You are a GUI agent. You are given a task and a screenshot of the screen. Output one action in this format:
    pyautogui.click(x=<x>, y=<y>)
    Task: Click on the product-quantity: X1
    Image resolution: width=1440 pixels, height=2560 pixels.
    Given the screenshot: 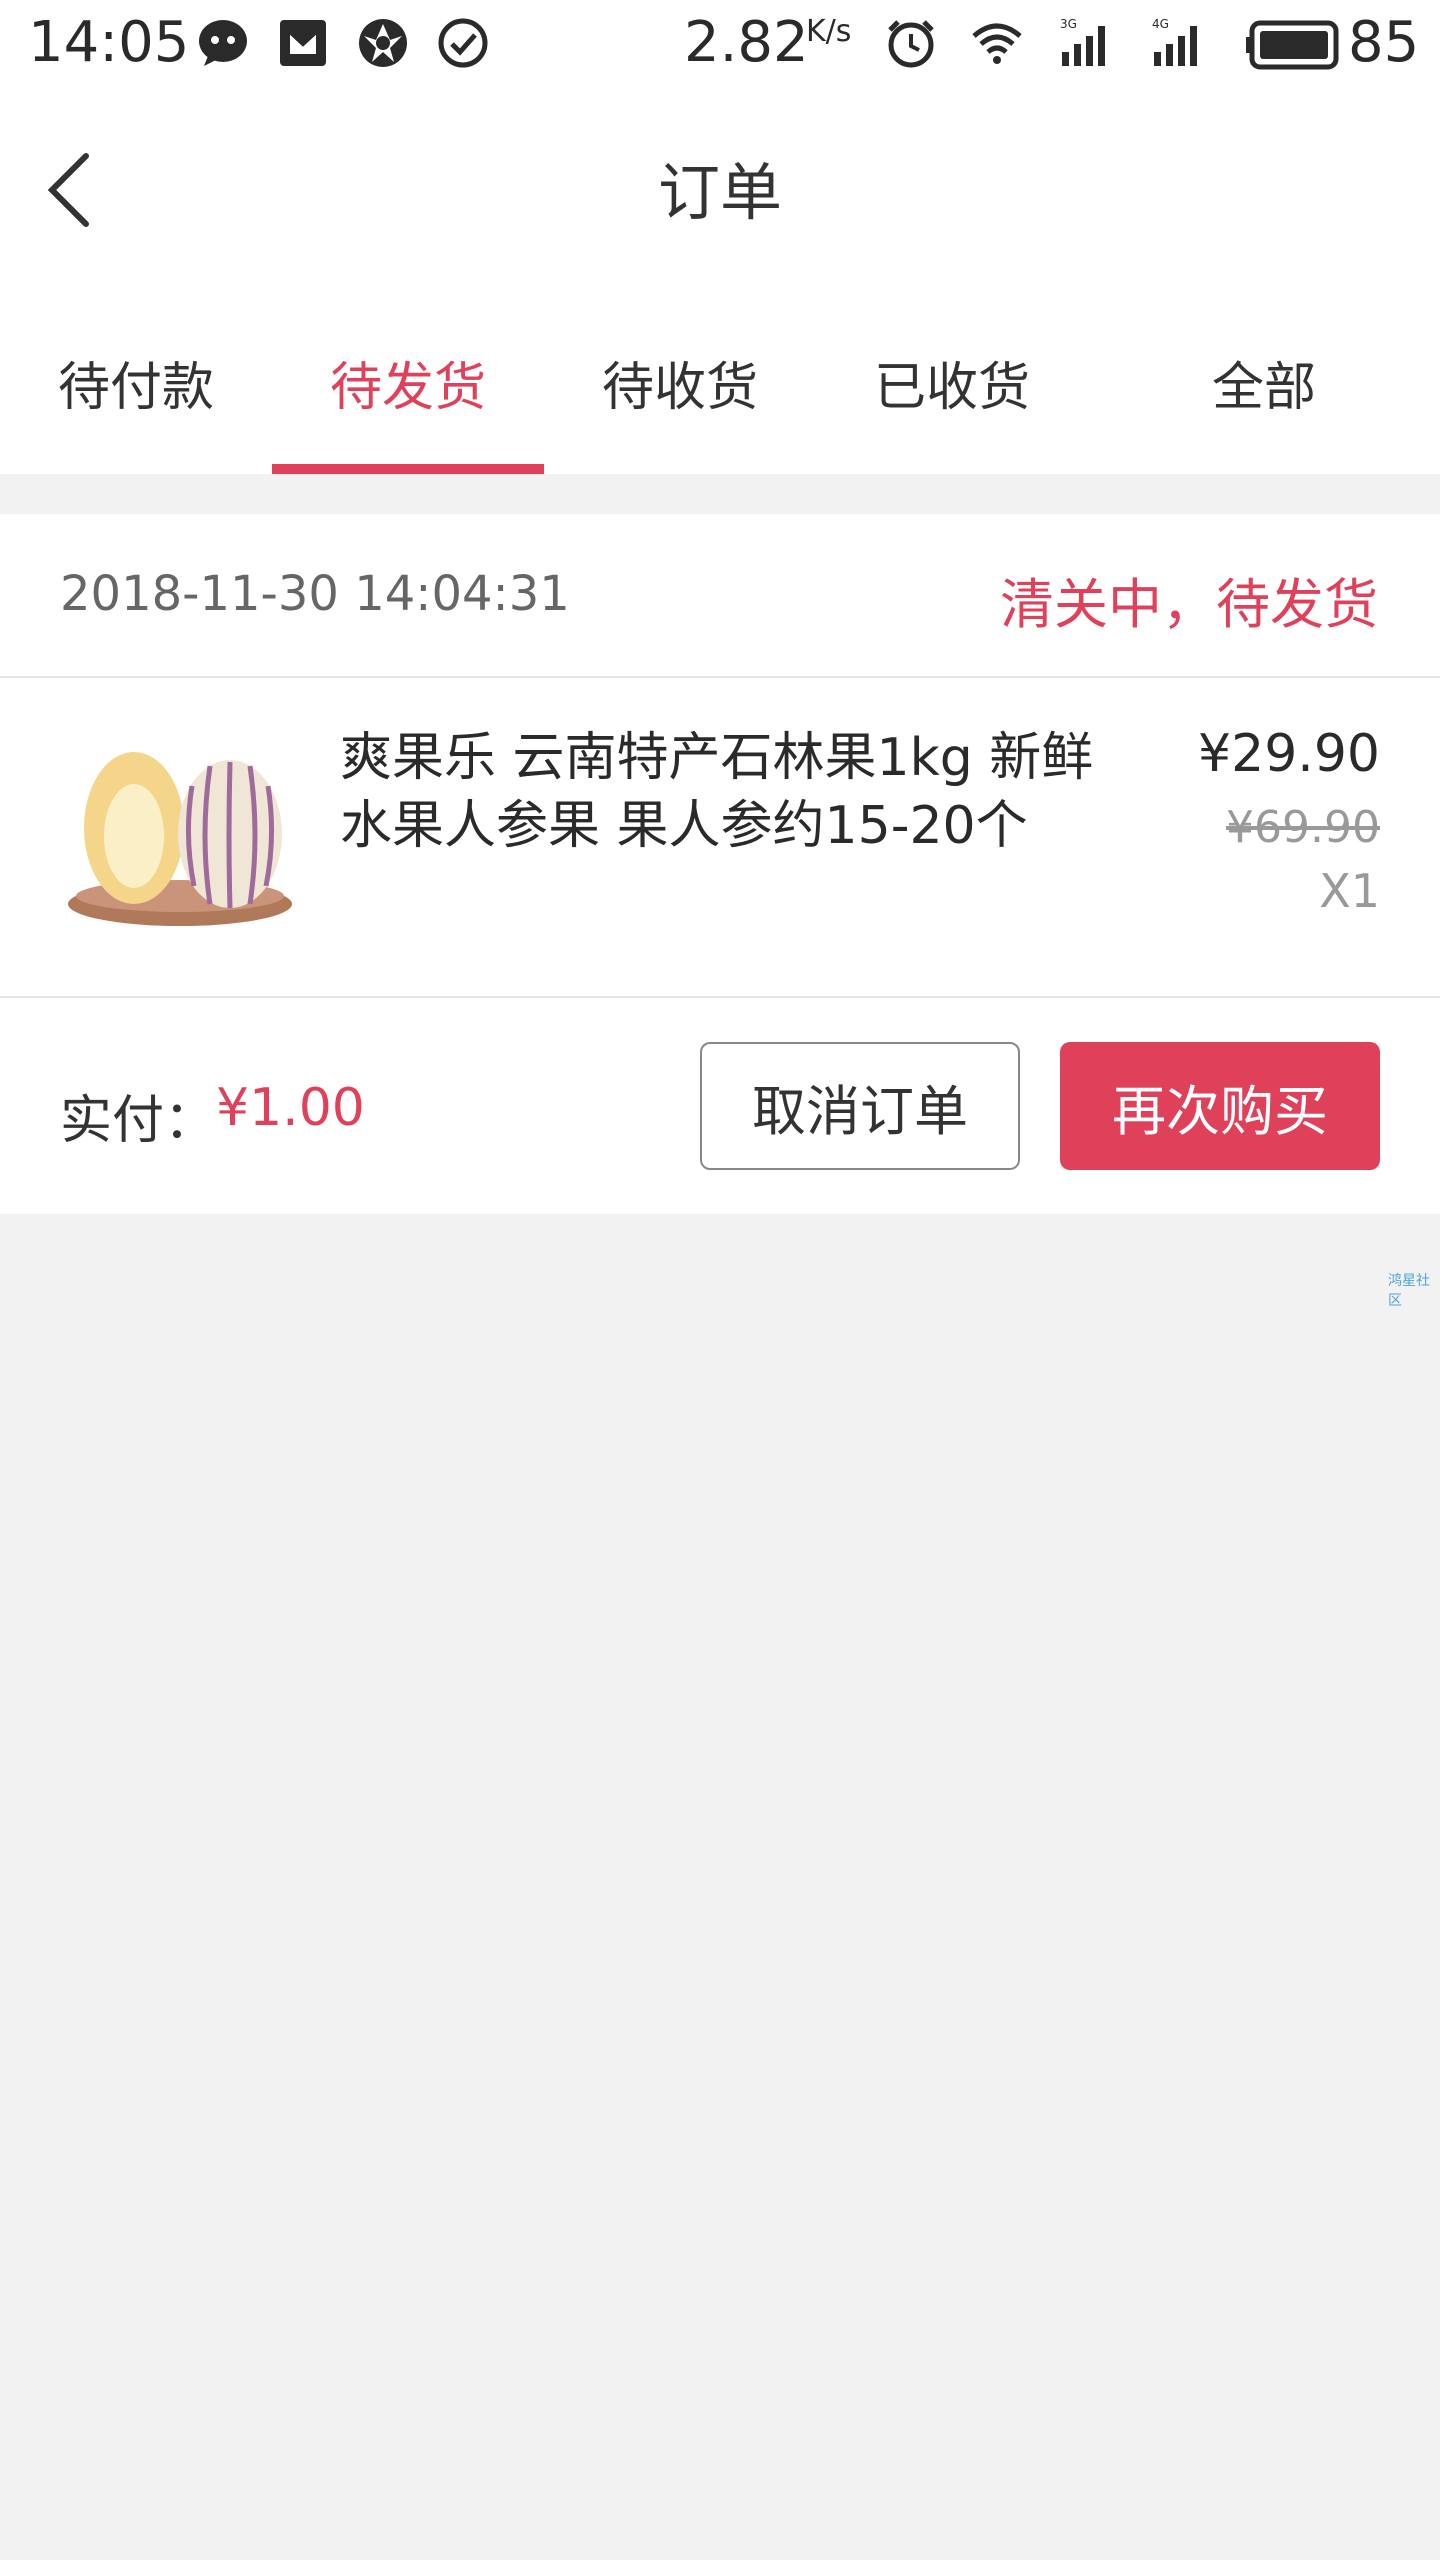 What is the action you would take?
    pyautogui.click(x=1349, y=891)
    